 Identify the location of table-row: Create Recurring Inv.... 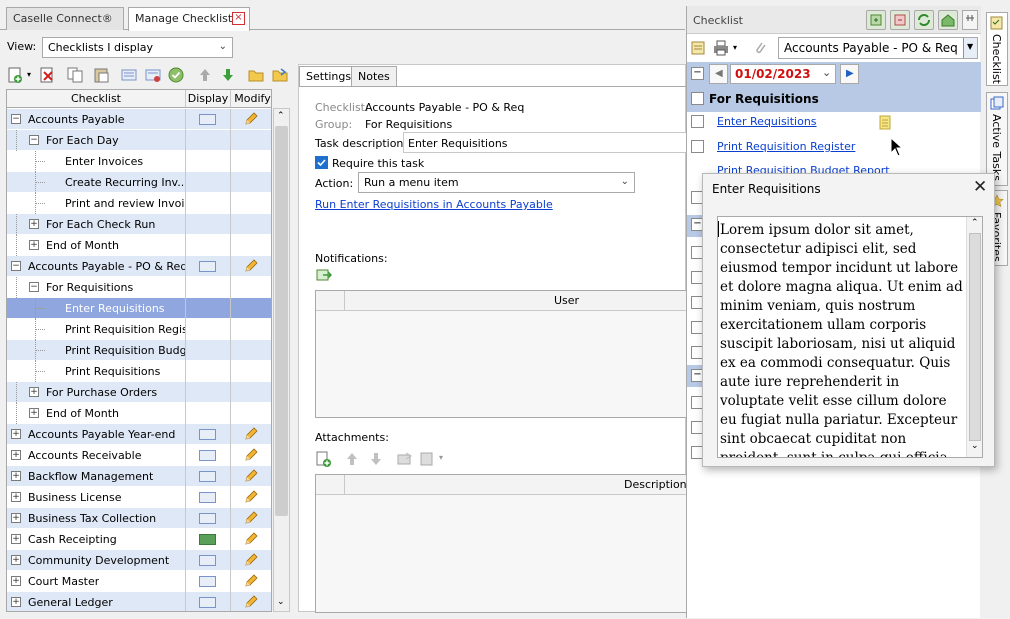
(139, 182).